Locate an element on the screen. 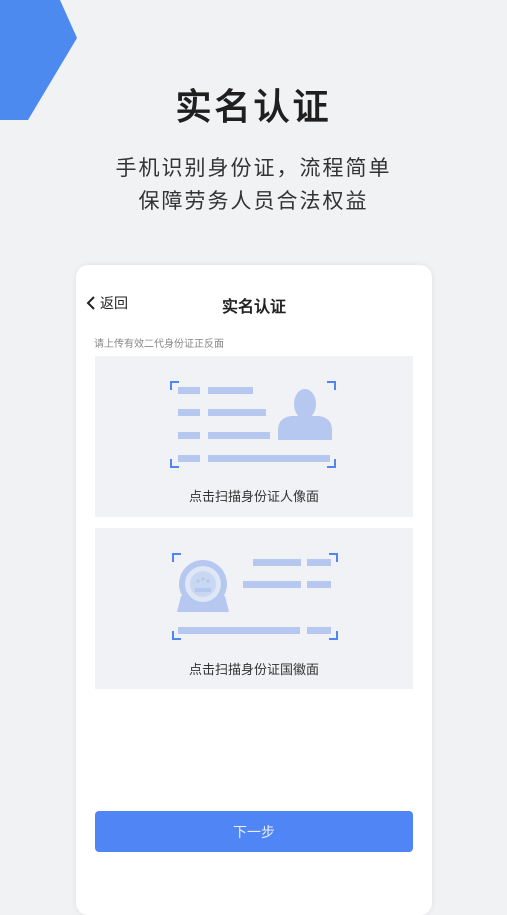  upload-hint: 请上传有效二代身份证正反面 is located at coordinates (159, 344).